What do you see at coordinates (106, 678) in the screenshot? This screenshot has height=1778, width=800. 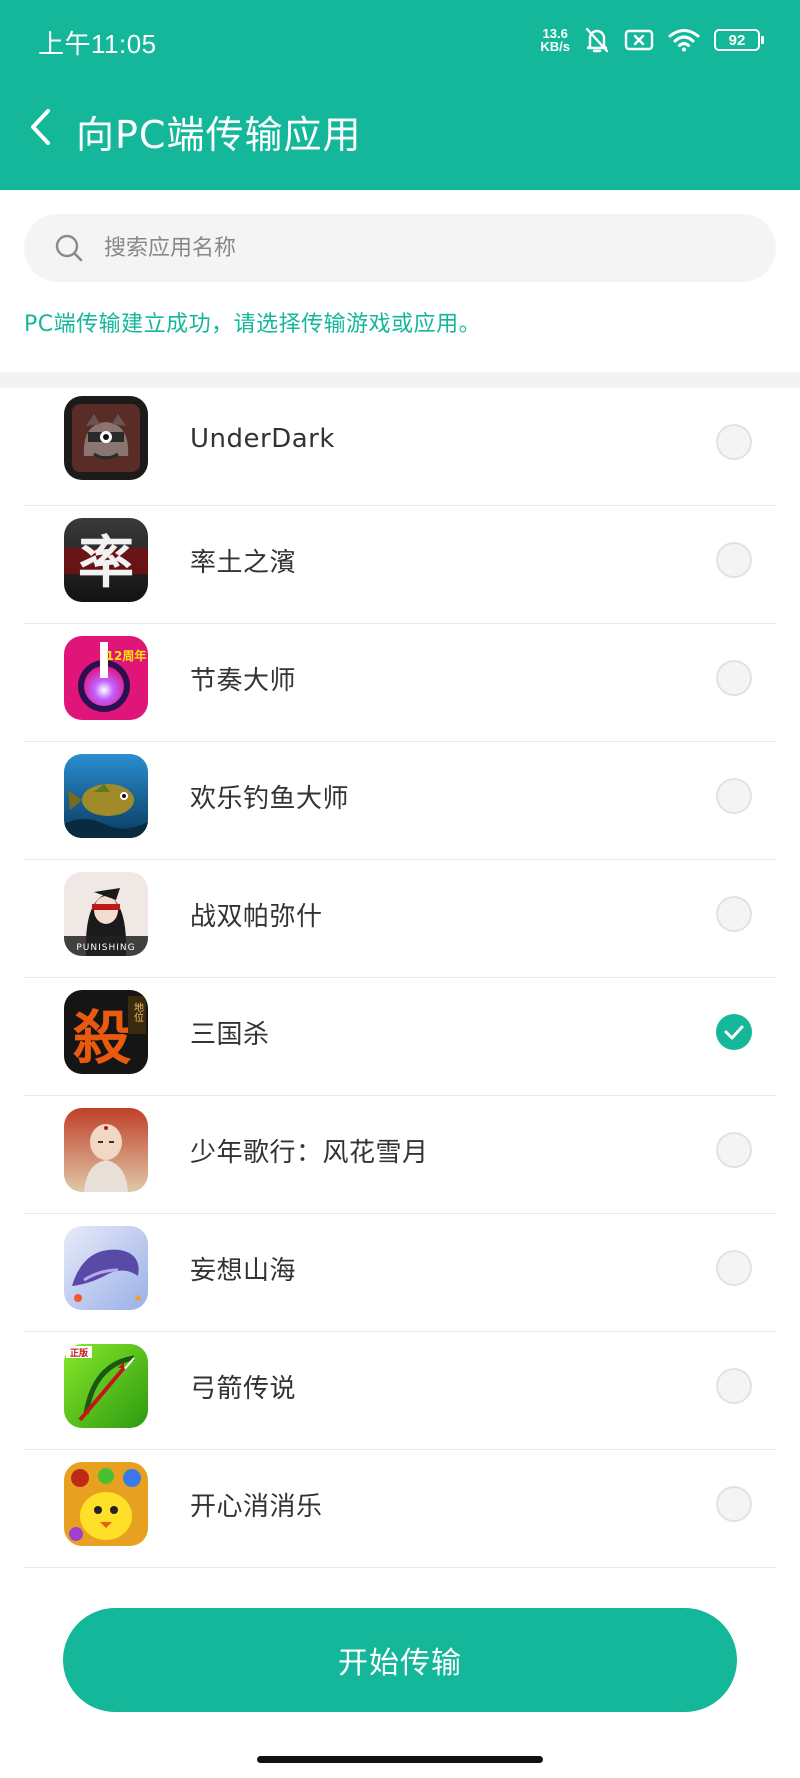 I see `rhythm-master-icon: 12周年` at bounding box center [106, 678].